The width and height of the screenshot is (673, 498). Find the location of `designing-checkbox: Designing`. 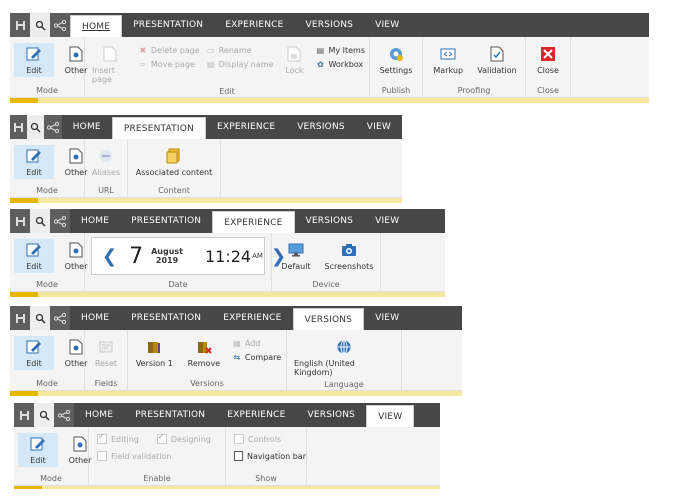

designing-checkbox: Designing is located at coordinates (183, 438).